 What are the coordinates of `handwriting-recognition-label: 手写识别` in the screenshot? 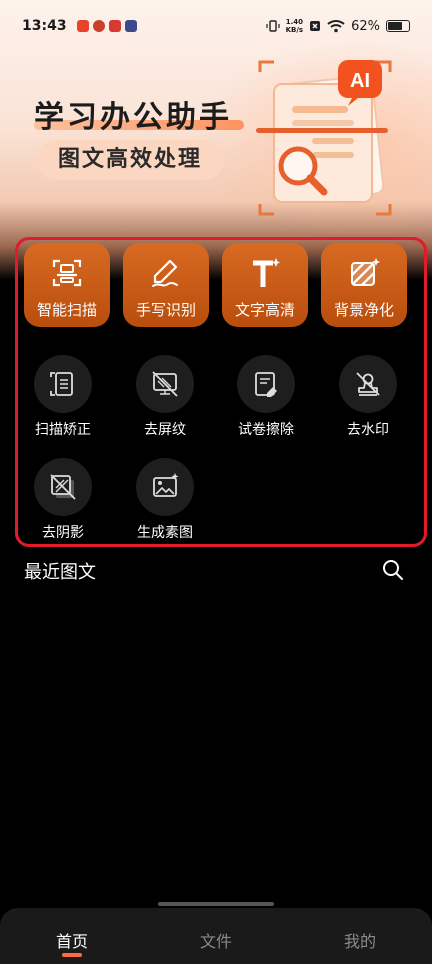 It's located at (165, 310).